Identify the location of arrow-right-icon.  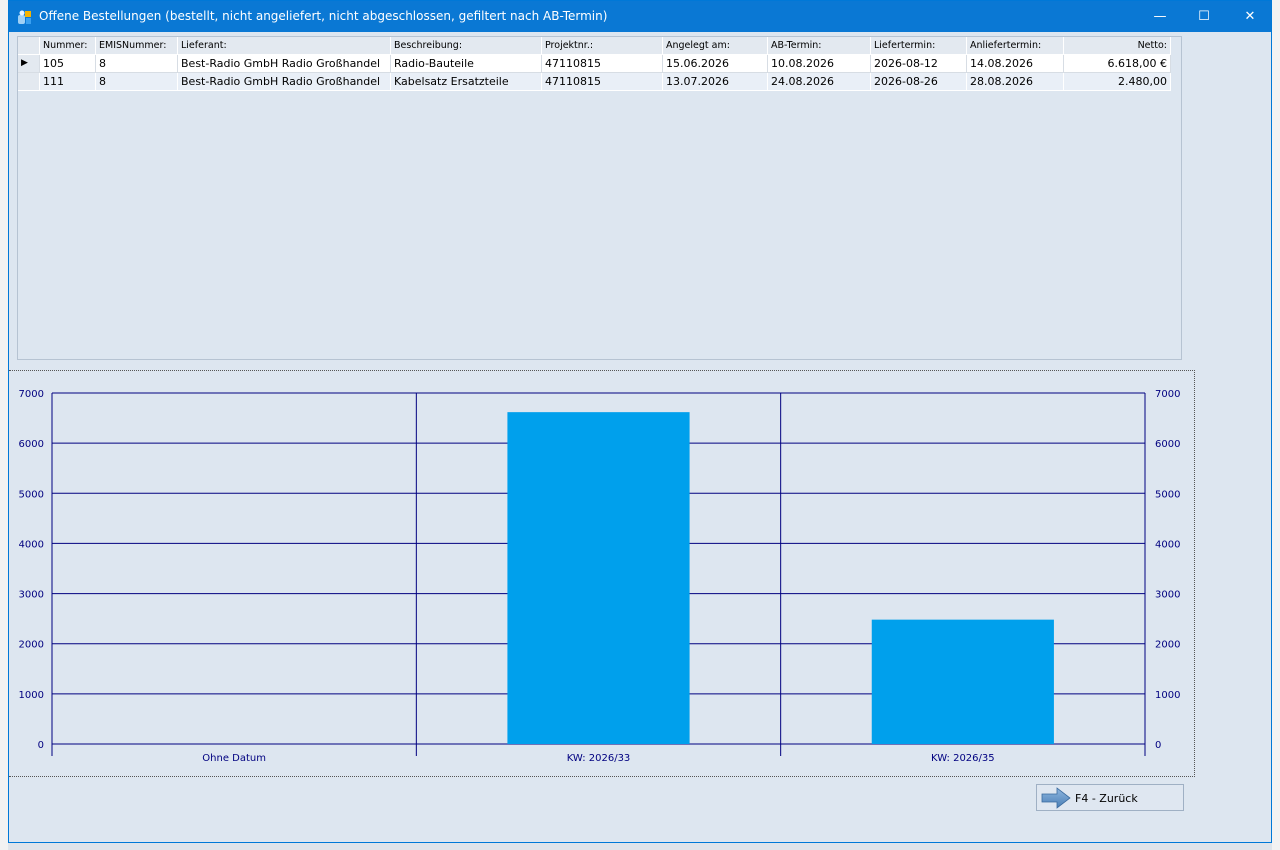
(1056, 798).